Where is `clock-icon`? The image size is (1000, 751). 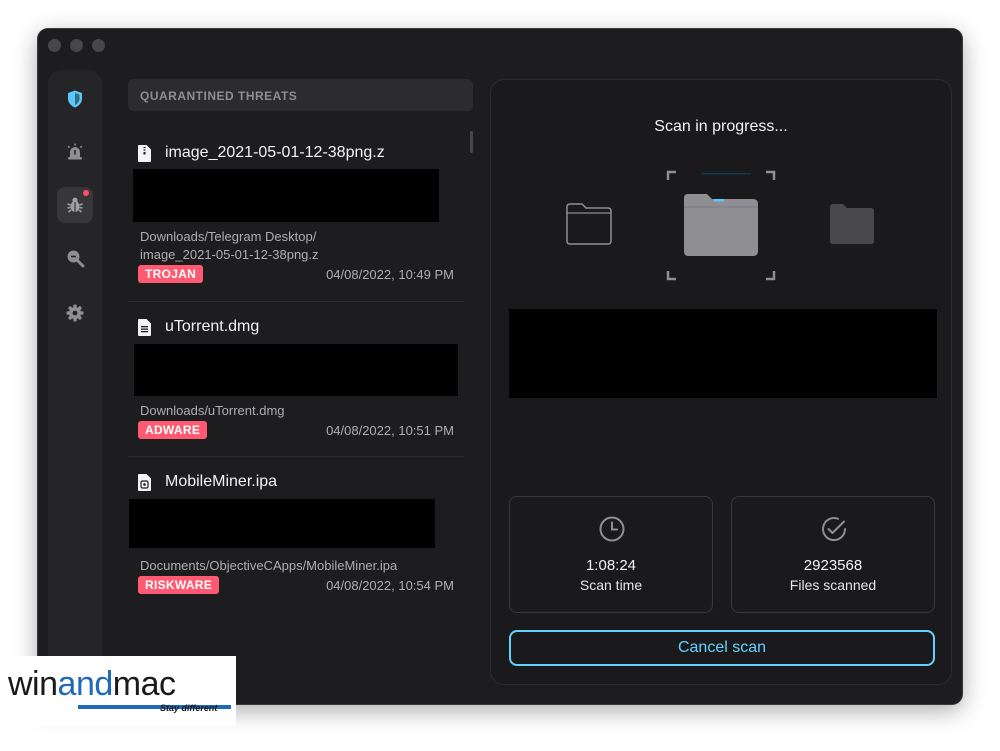 clock-icon is located at coordinates (612, 529).